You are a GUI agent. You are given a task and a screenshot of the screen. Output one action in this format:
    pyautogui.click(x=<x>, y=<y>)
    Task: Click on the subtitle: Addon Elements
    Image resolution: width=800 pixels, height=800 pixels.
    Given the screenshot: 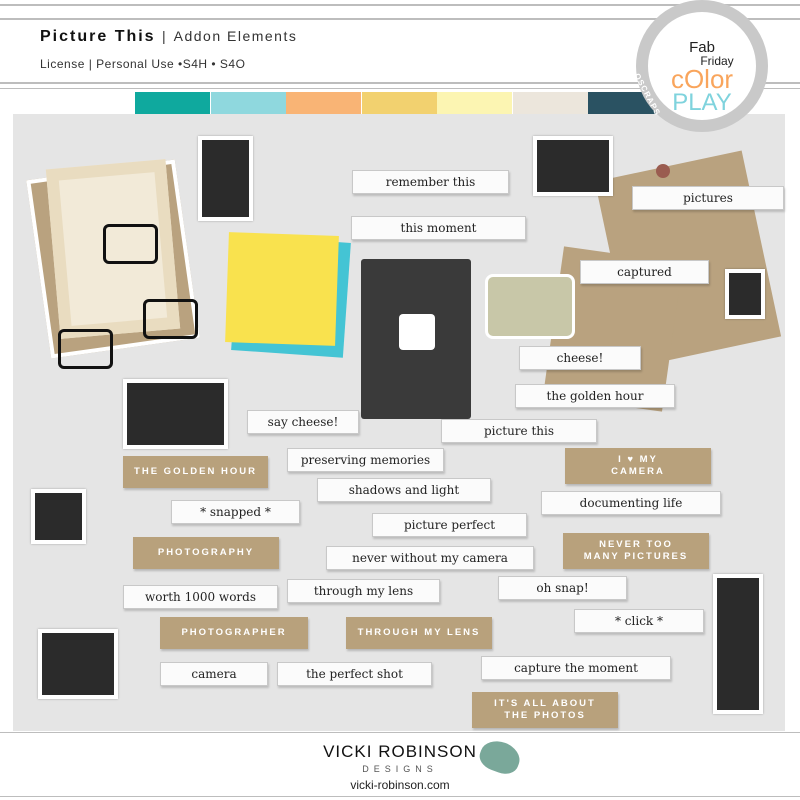 What is the action you would take?
    pyautogui.click(x=235, y=36)
    